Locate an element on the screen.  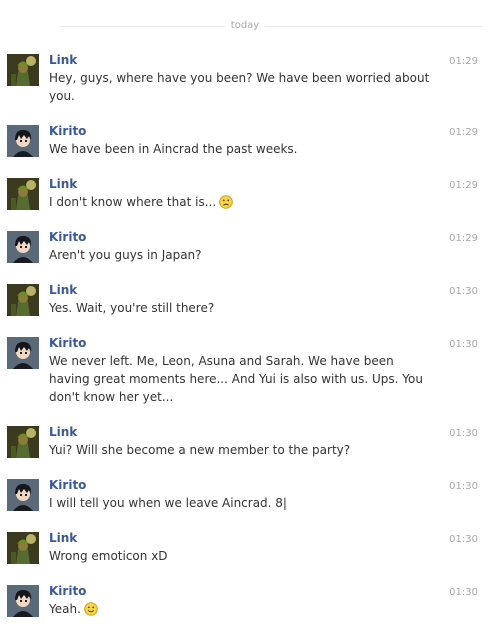
frown-emoticon-icon is located at coordinates (226, 204).